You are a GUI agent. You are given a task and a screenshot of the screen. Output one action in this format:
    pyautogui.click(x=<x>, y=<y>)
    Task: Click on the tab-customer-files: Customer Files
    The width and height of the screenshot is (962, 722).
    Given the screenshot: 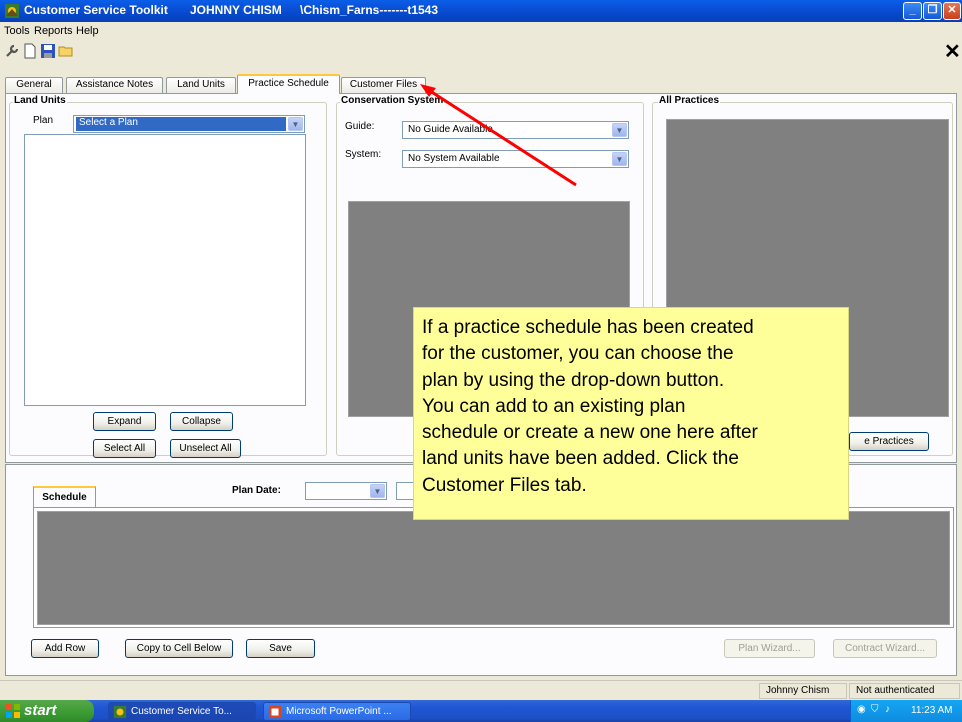 What is the action you would take?
    pyautogui.click(x=383, y=85)
    